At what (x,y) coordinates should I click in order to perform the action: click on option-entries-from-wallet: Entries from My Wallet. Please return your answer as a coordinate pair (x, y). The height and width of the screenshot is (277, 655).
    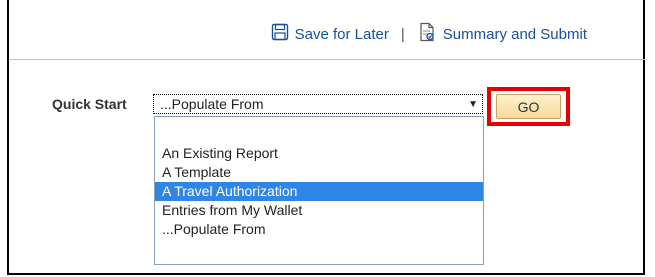
    Looking at the image, I should click on (319, 210).